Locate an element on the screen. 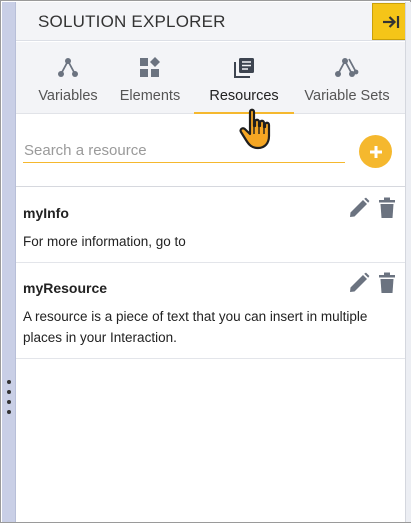 The height and width of the screenshot is (523, 411). right-scroll-edge is located at coordinates (408, 262).